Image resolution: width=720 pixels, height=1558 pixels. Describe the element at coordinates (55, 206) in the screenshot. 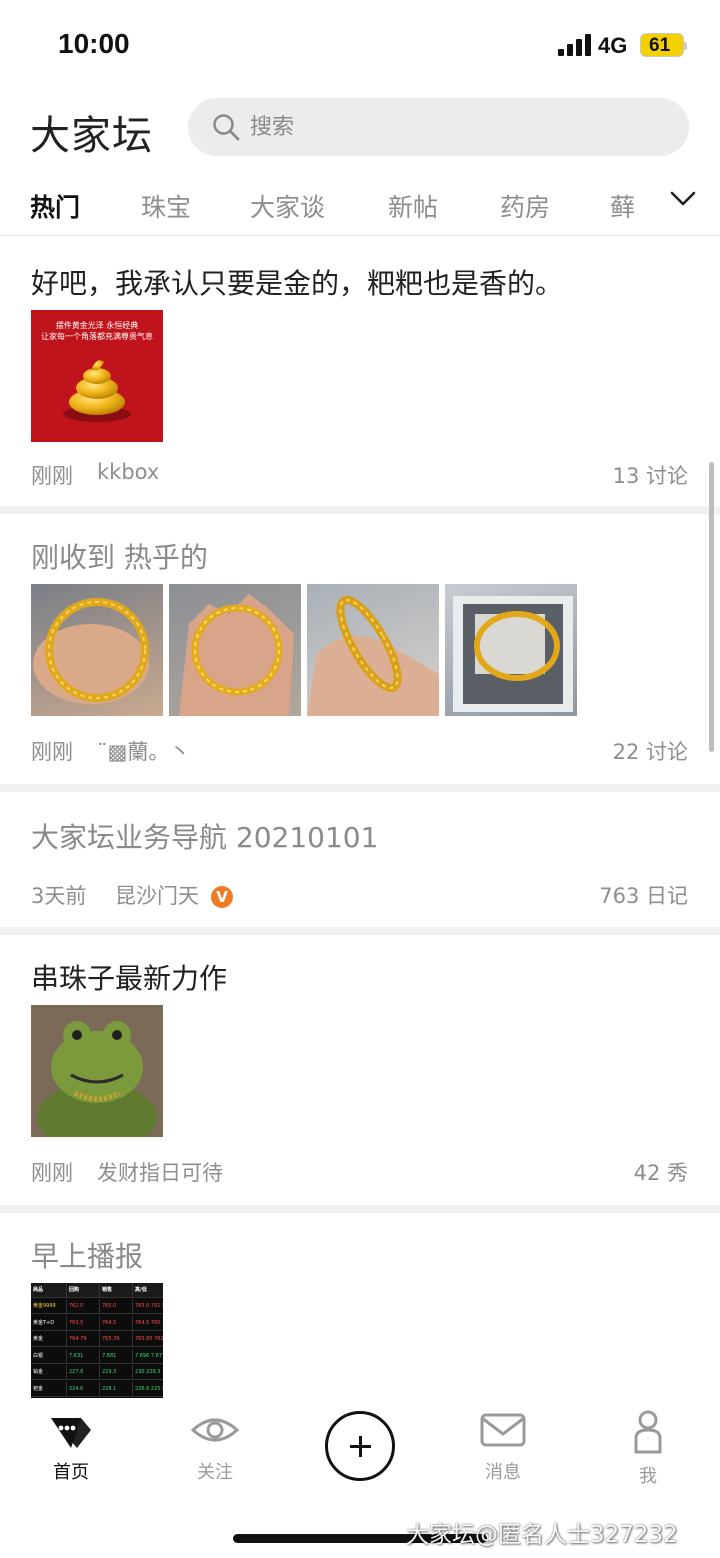

I see `tab-hot: 热门` at that location.